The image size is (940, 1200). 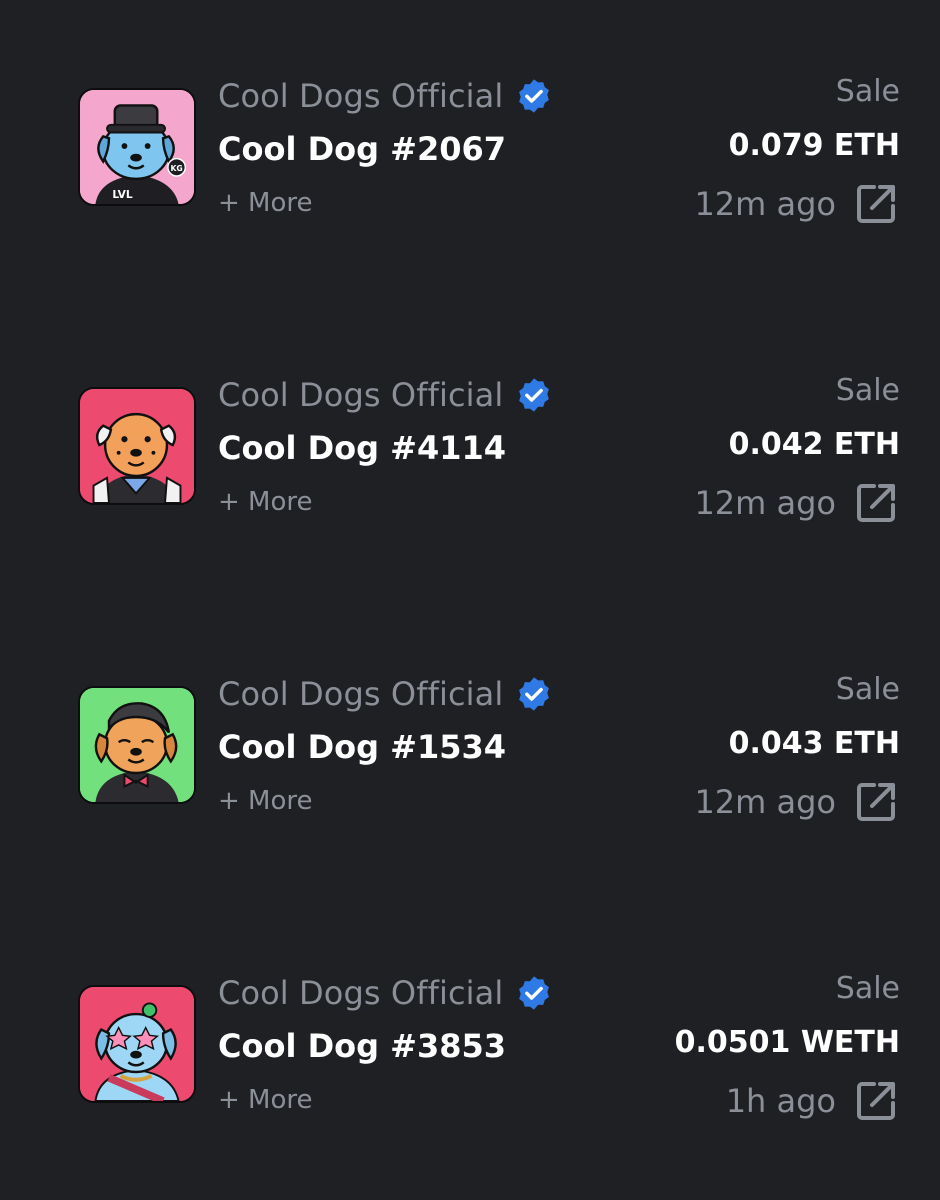 What do you see at coordinates (362, 1046) in the screenshot?
I see `nft-name: Cool Dog #3853` at bounding box center [362, 1046].